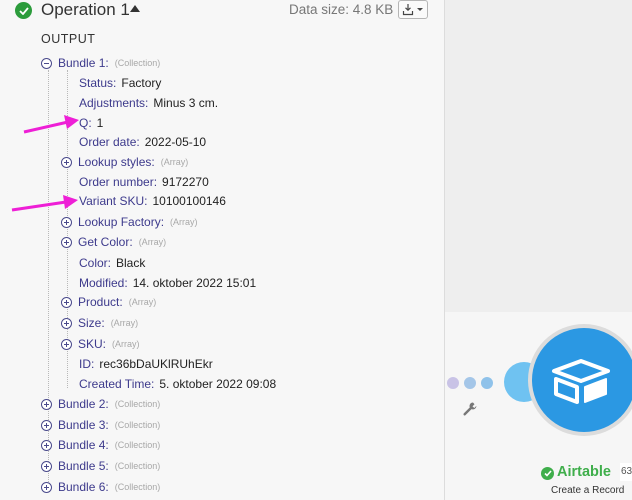 The image size is (632, 500). Describe the element at coordinates (120, 83) in the screenshot. I see `field-row-status: Status: Factory` at that location.